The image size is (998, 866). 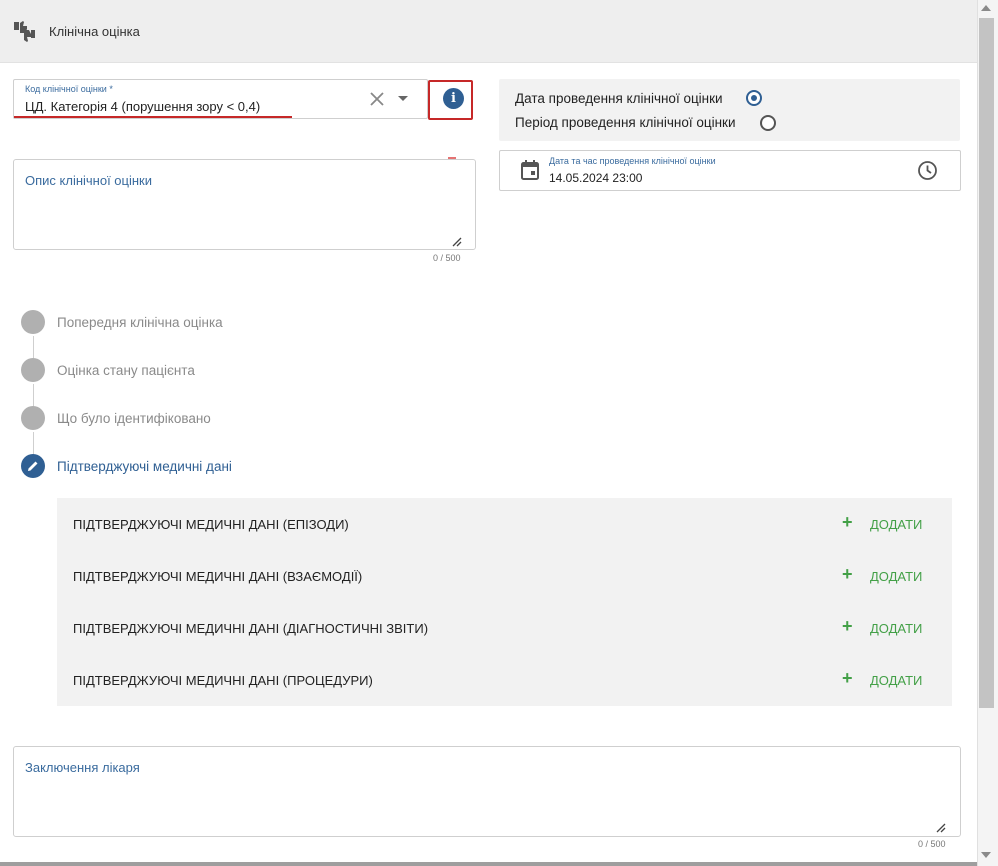 What do you see at coordinates (986, 363) in the screenshot?
I see `scrollbar-thumb` at bounding box center [986, 363].